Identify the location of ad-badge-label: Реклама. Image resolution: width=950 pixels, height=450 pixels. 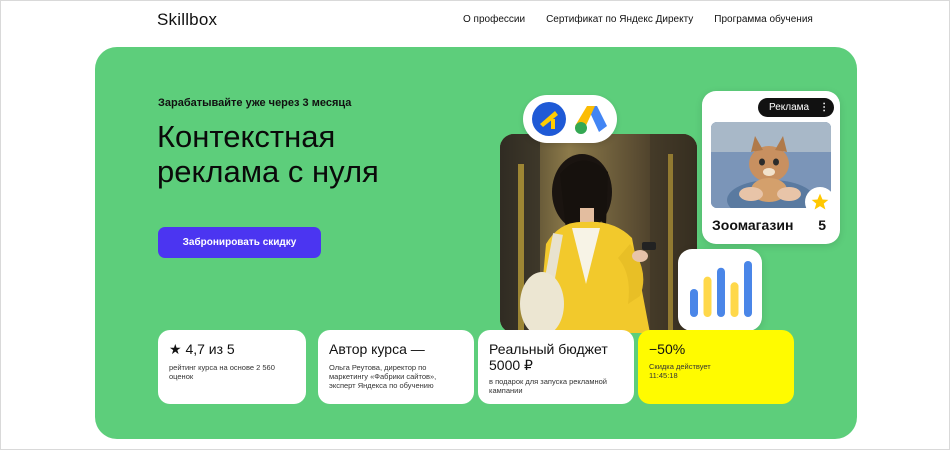
(789, 107).